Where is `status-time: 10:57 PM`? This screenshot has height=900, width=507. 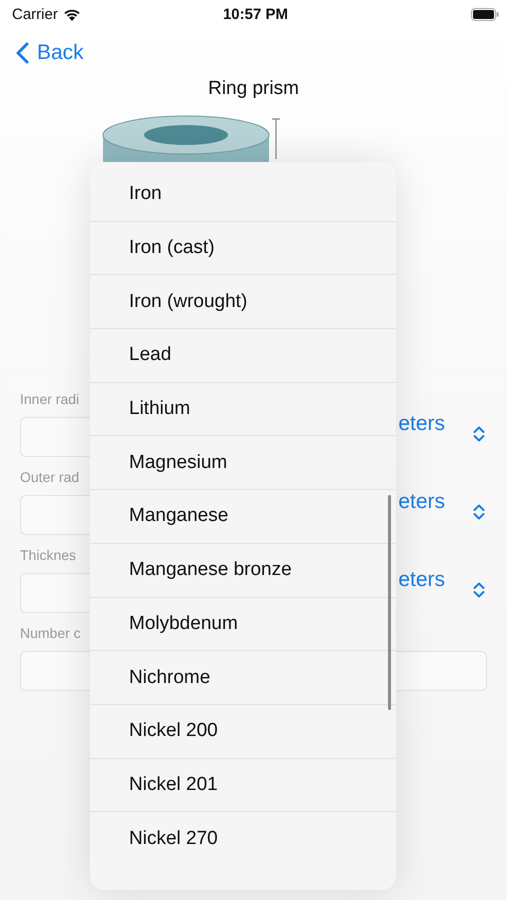
status-time: 10:57 PM is located at coordinates (255, 14).